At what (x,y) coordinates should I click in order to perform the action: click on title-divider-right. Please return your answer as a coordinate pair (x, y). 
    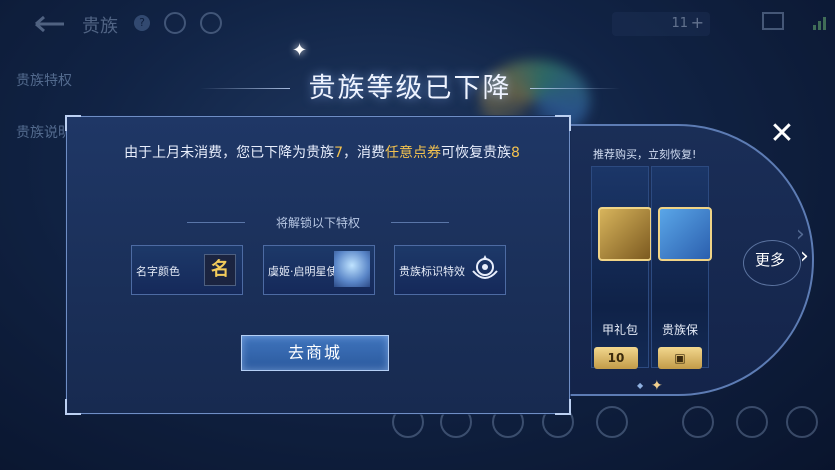
    Looking at the image, I should click on (575, 88).